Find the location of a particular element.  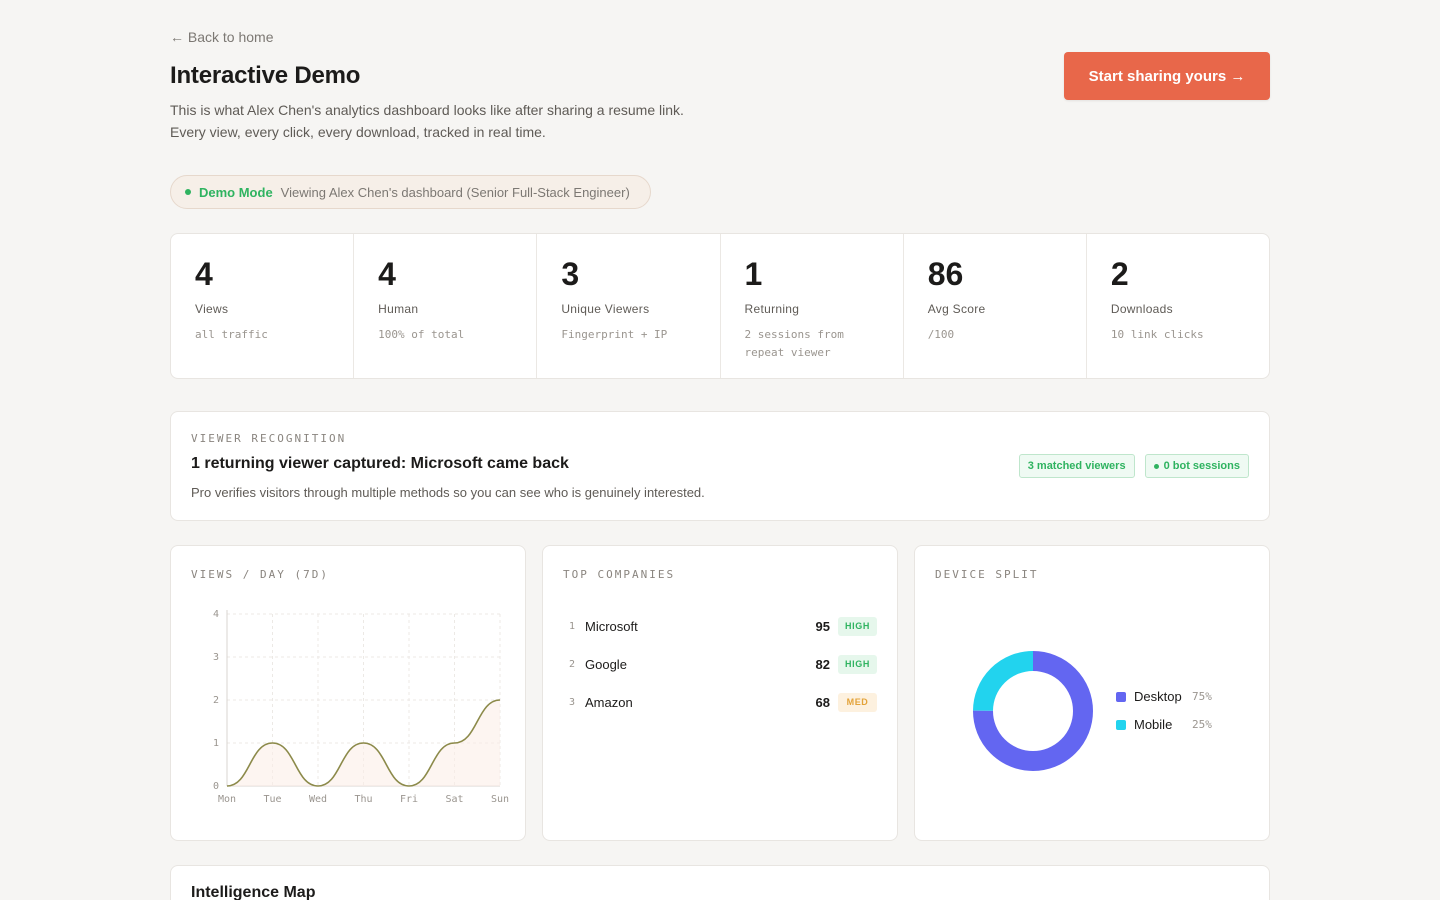

mobile-swatch-icon is located at coordinates (1121, 725).